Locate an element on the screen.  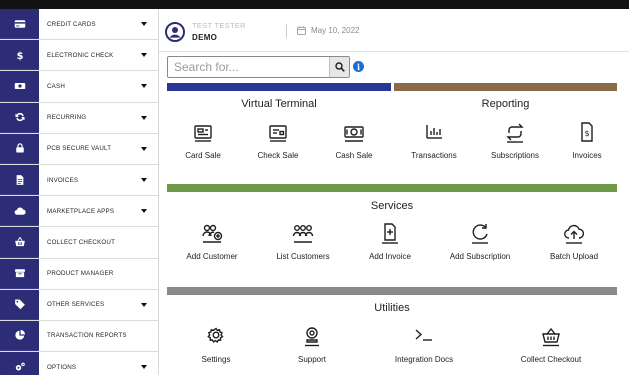
invoice-dollar-icon: $ is located at coordinates (587, 132).